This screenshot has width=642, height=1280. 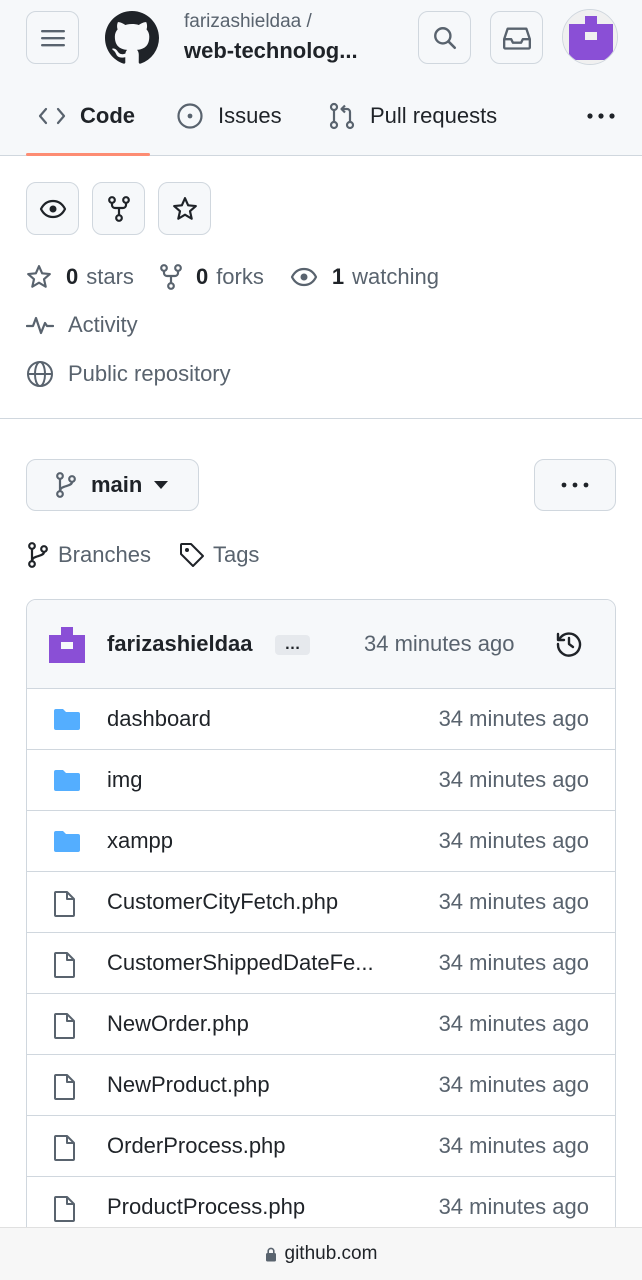 What do you see at coordinates (252, 1207) in the screenshot?
I see `file-name: ProductProcess.php` at bounding box center [252, 1207].